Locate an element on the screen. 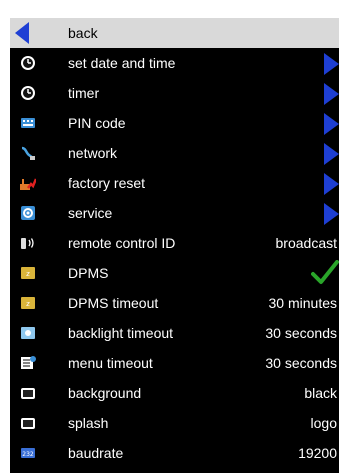  backlight-icon is located at coordinates (28, 333).